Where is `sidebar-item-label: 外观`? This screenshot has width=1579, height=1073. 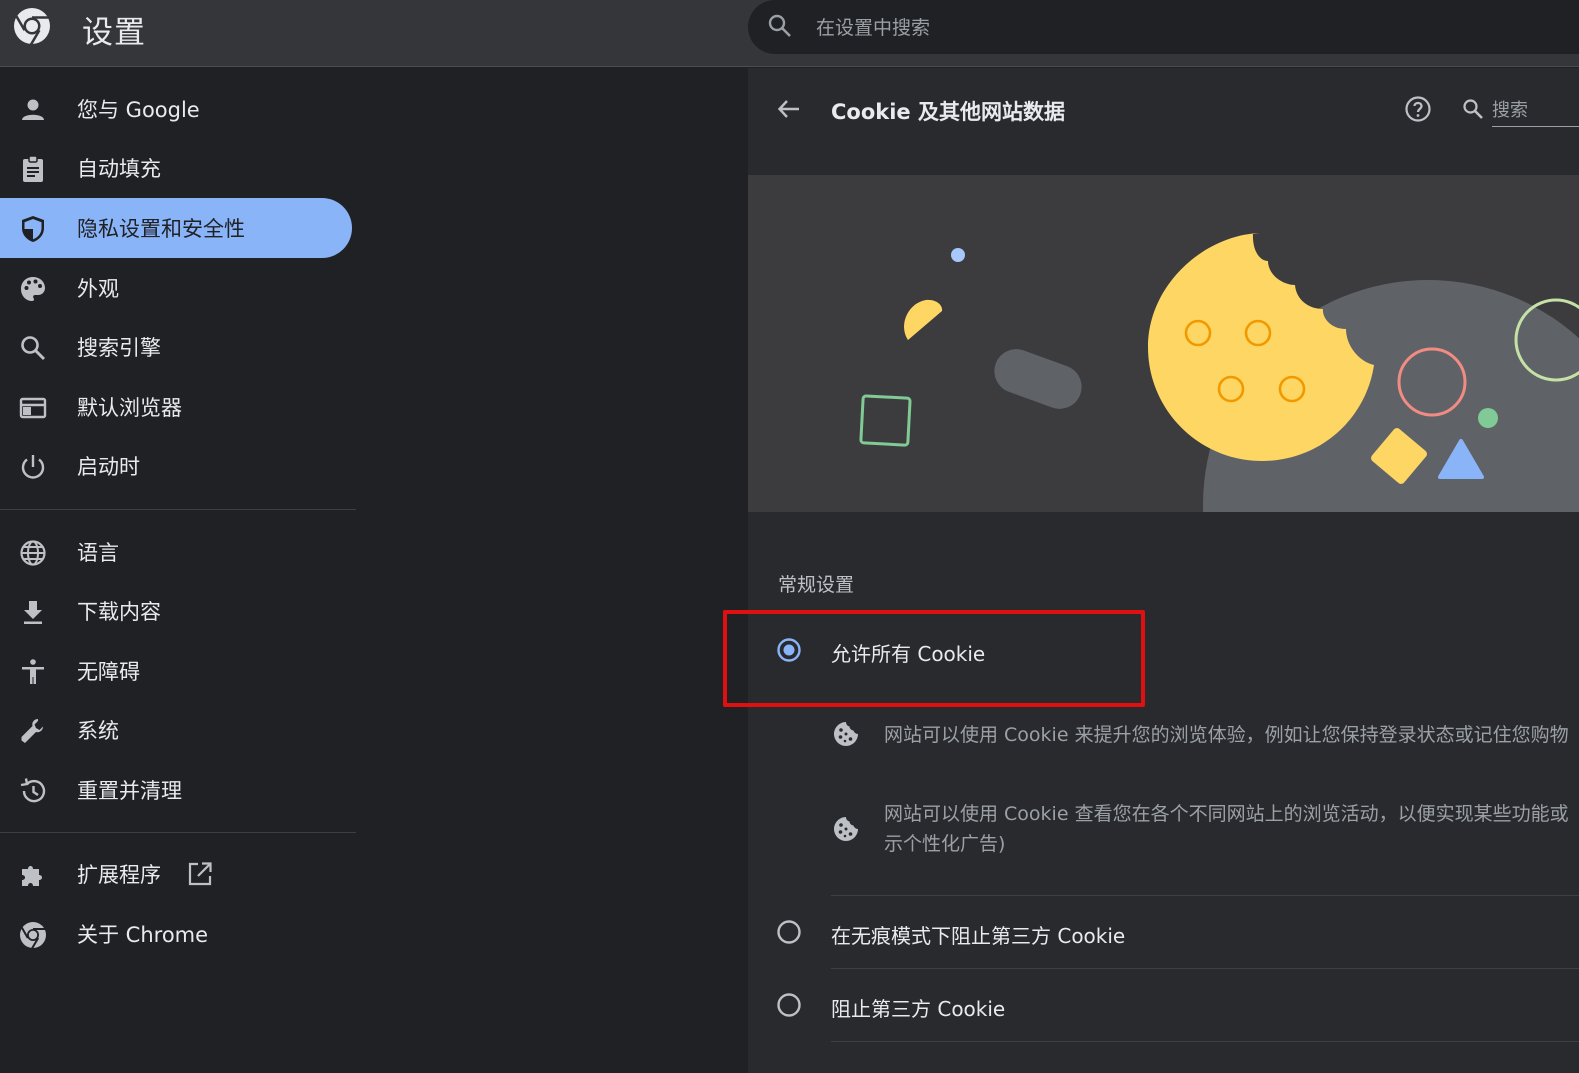 sidebar-item-label: 外观 is located at coordinates (98, 289).